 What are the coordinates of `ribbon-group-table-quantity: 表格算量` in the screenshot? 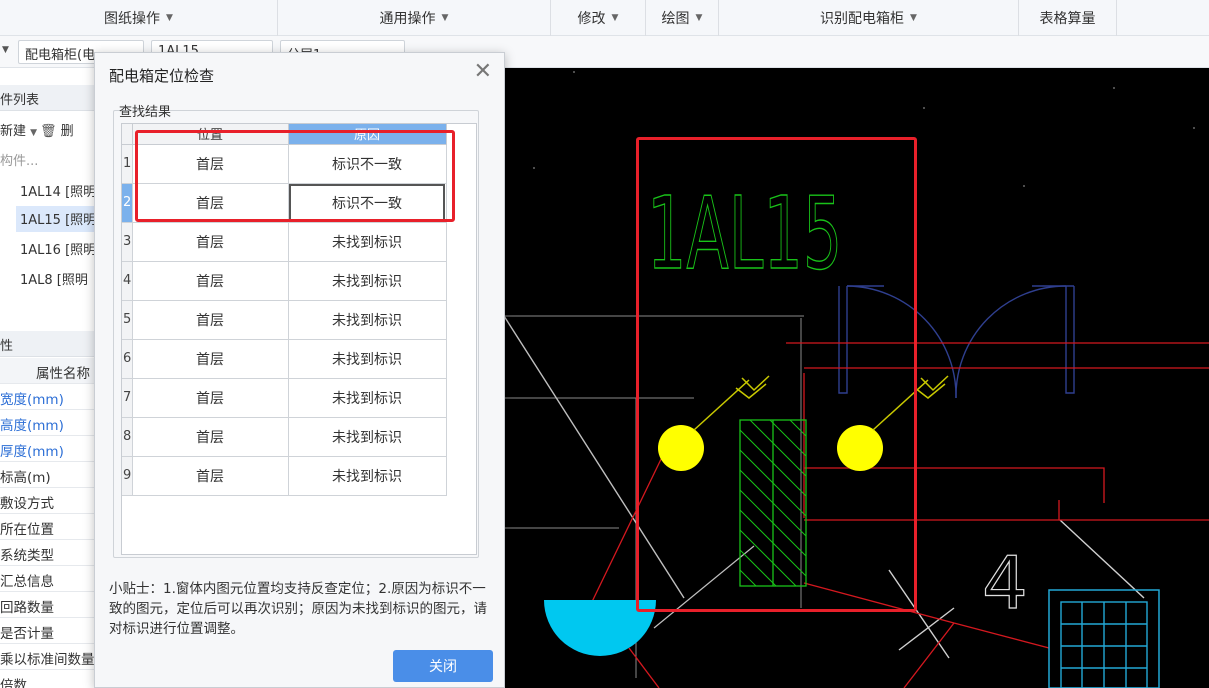 It's located at (1068, 18).